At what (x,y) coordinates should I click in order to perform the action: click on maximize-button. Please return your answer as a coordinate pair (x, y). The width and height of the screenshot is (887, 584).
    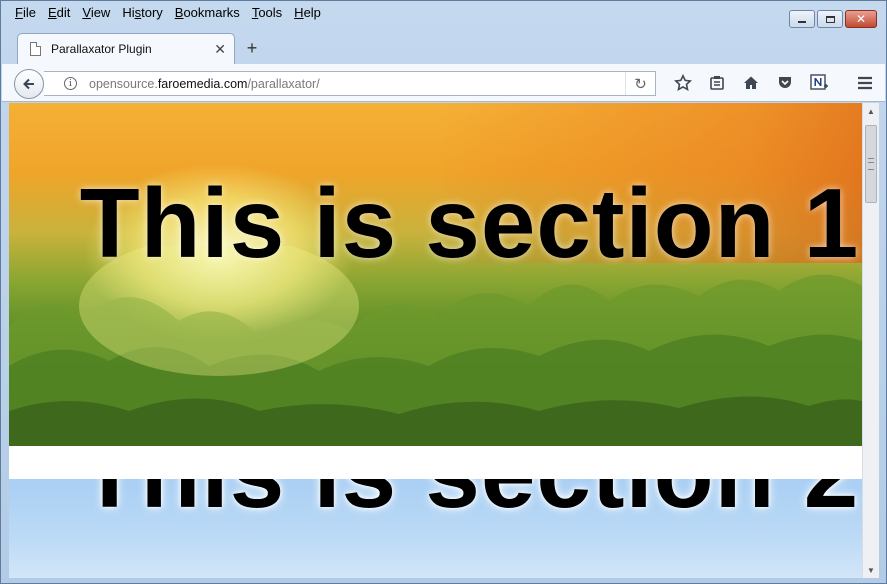
    Looking at the image, I should click on (830, 19).